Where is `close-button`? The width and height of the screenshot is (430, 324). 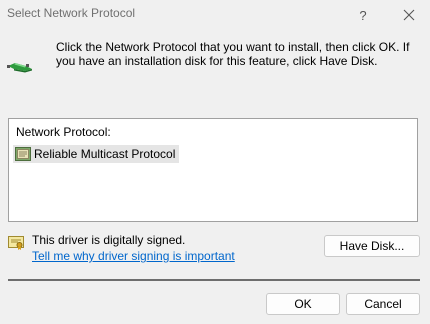 close-button is located at coordinates (408, 15).